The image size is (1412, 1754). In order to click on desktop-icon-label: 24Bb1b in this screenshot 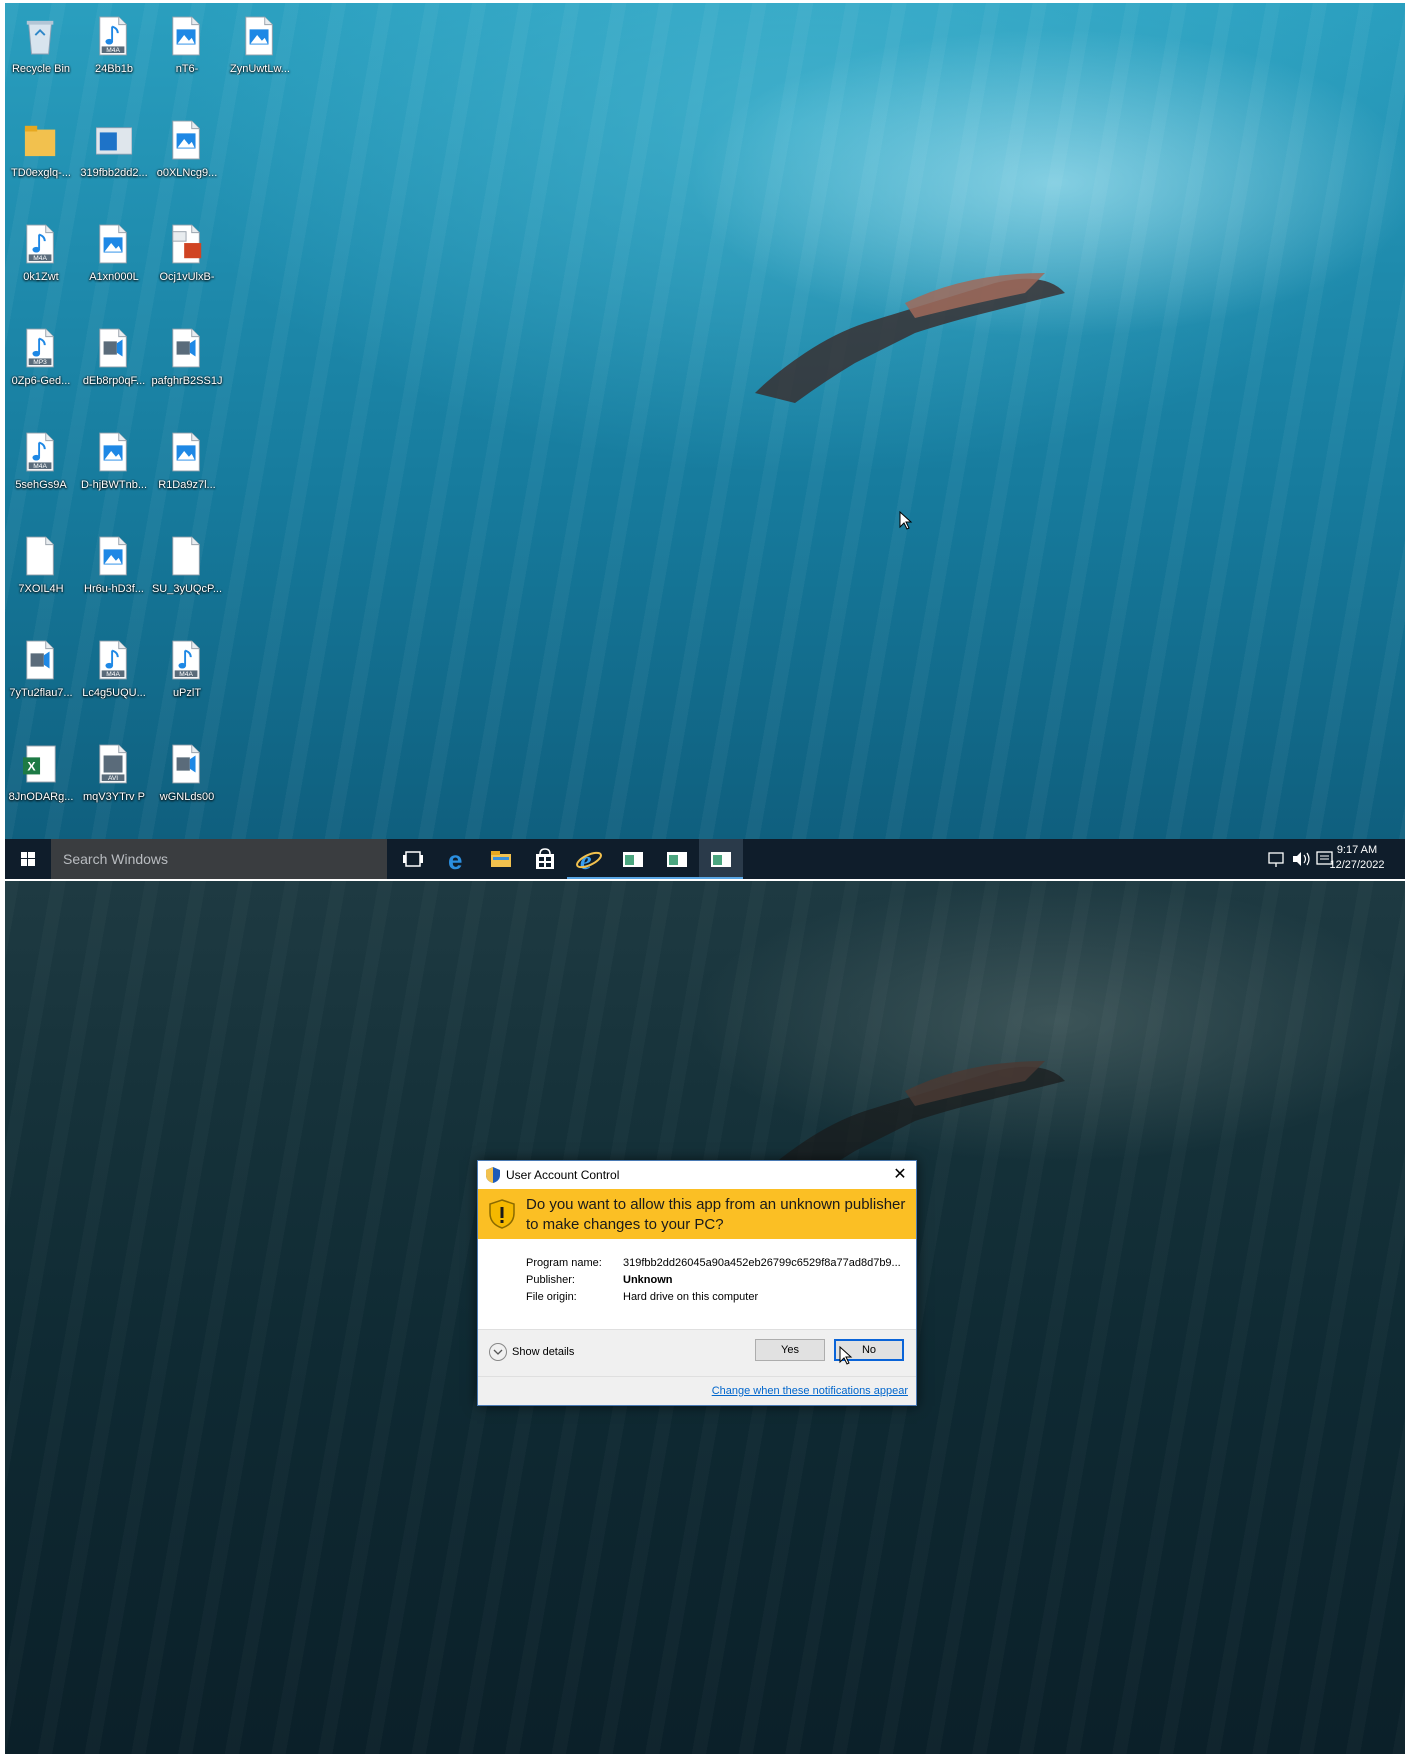, I will do `click(114, 69)`.